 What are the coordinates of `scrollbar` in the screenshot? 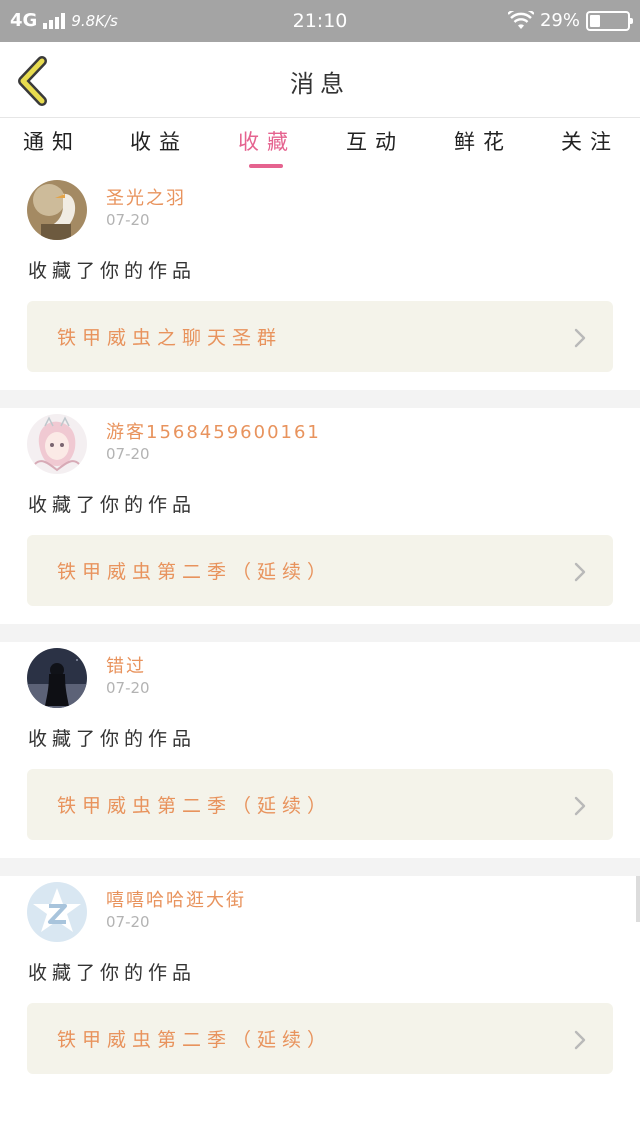 It's located at (638, 899).